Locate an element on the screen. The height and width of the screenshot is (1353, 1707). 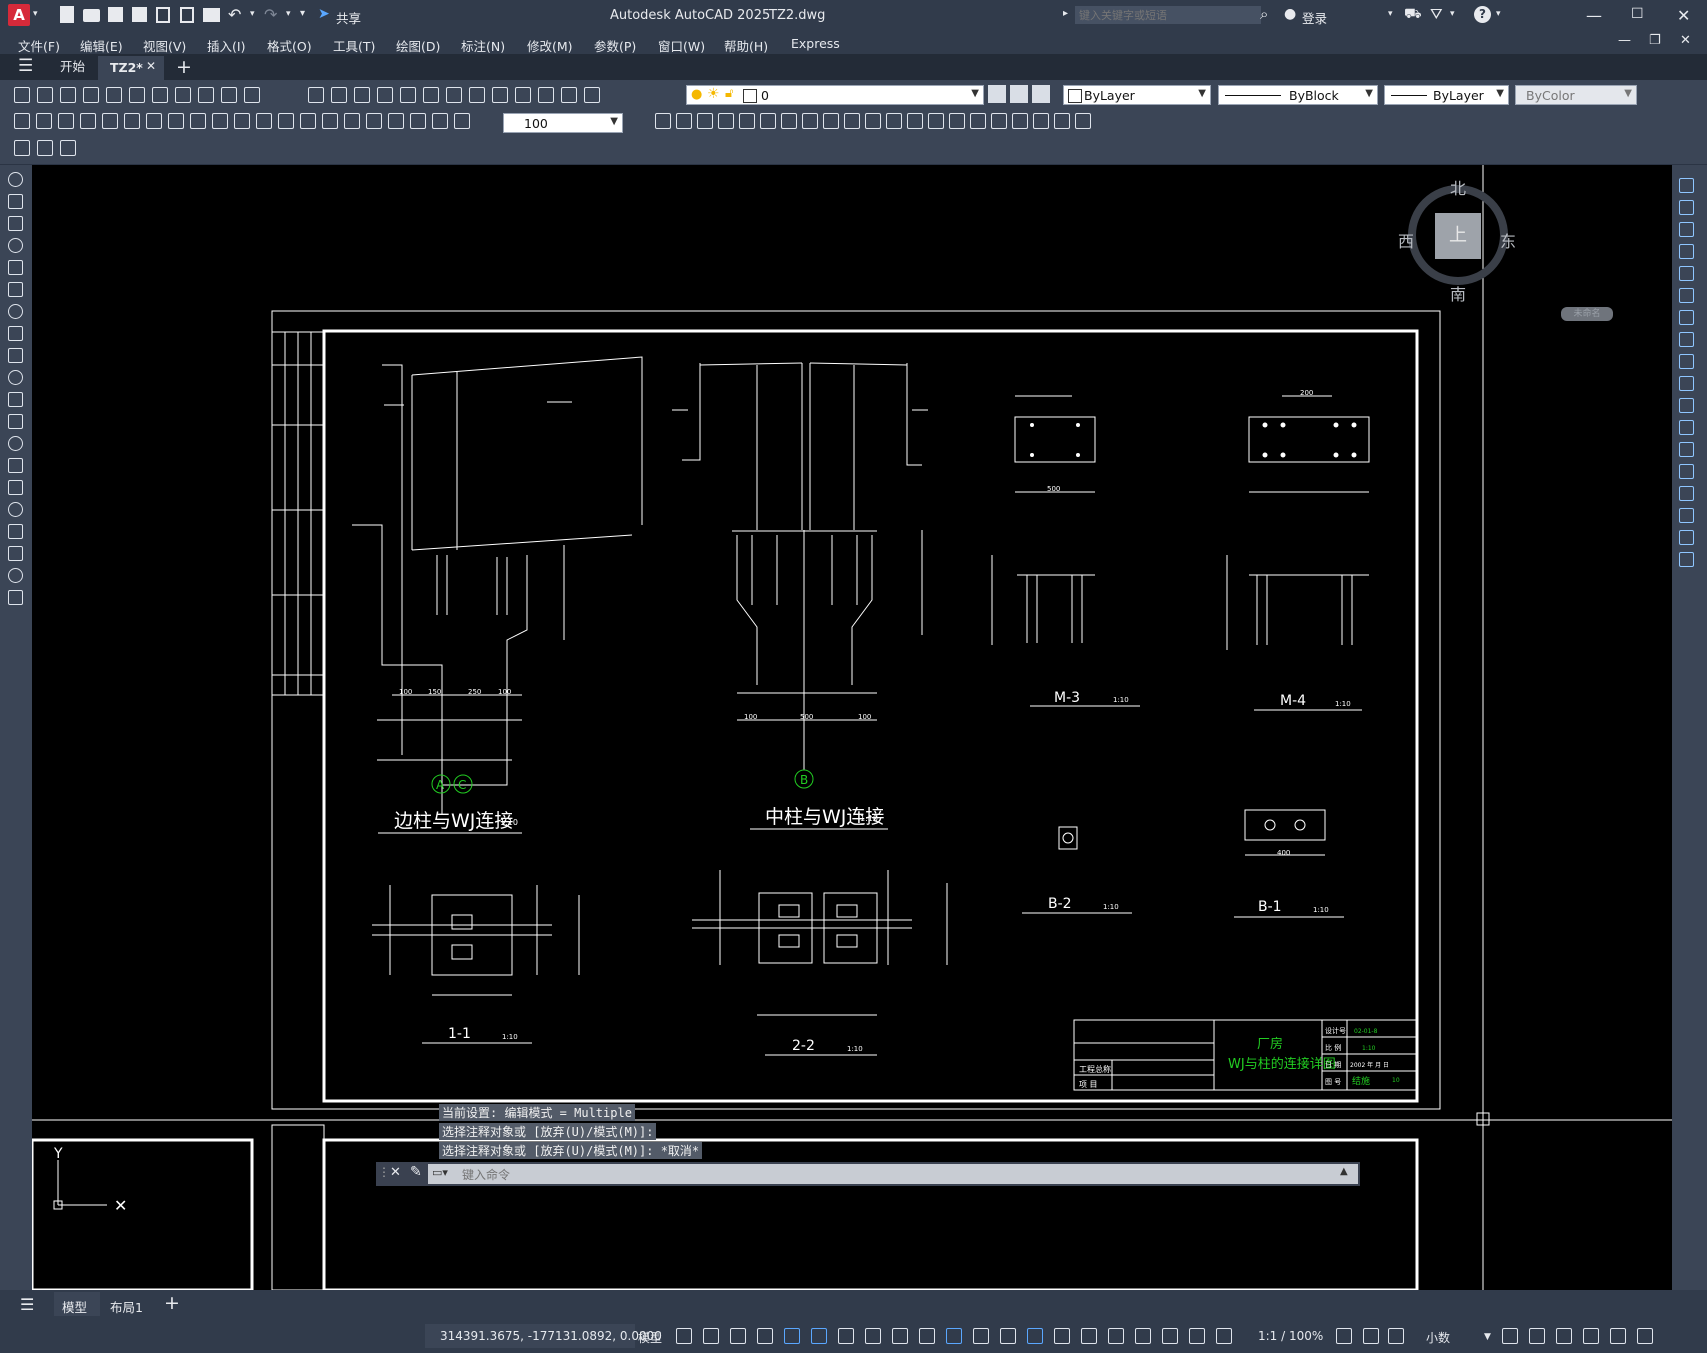
search-input is located at coordinates (1168, 15).